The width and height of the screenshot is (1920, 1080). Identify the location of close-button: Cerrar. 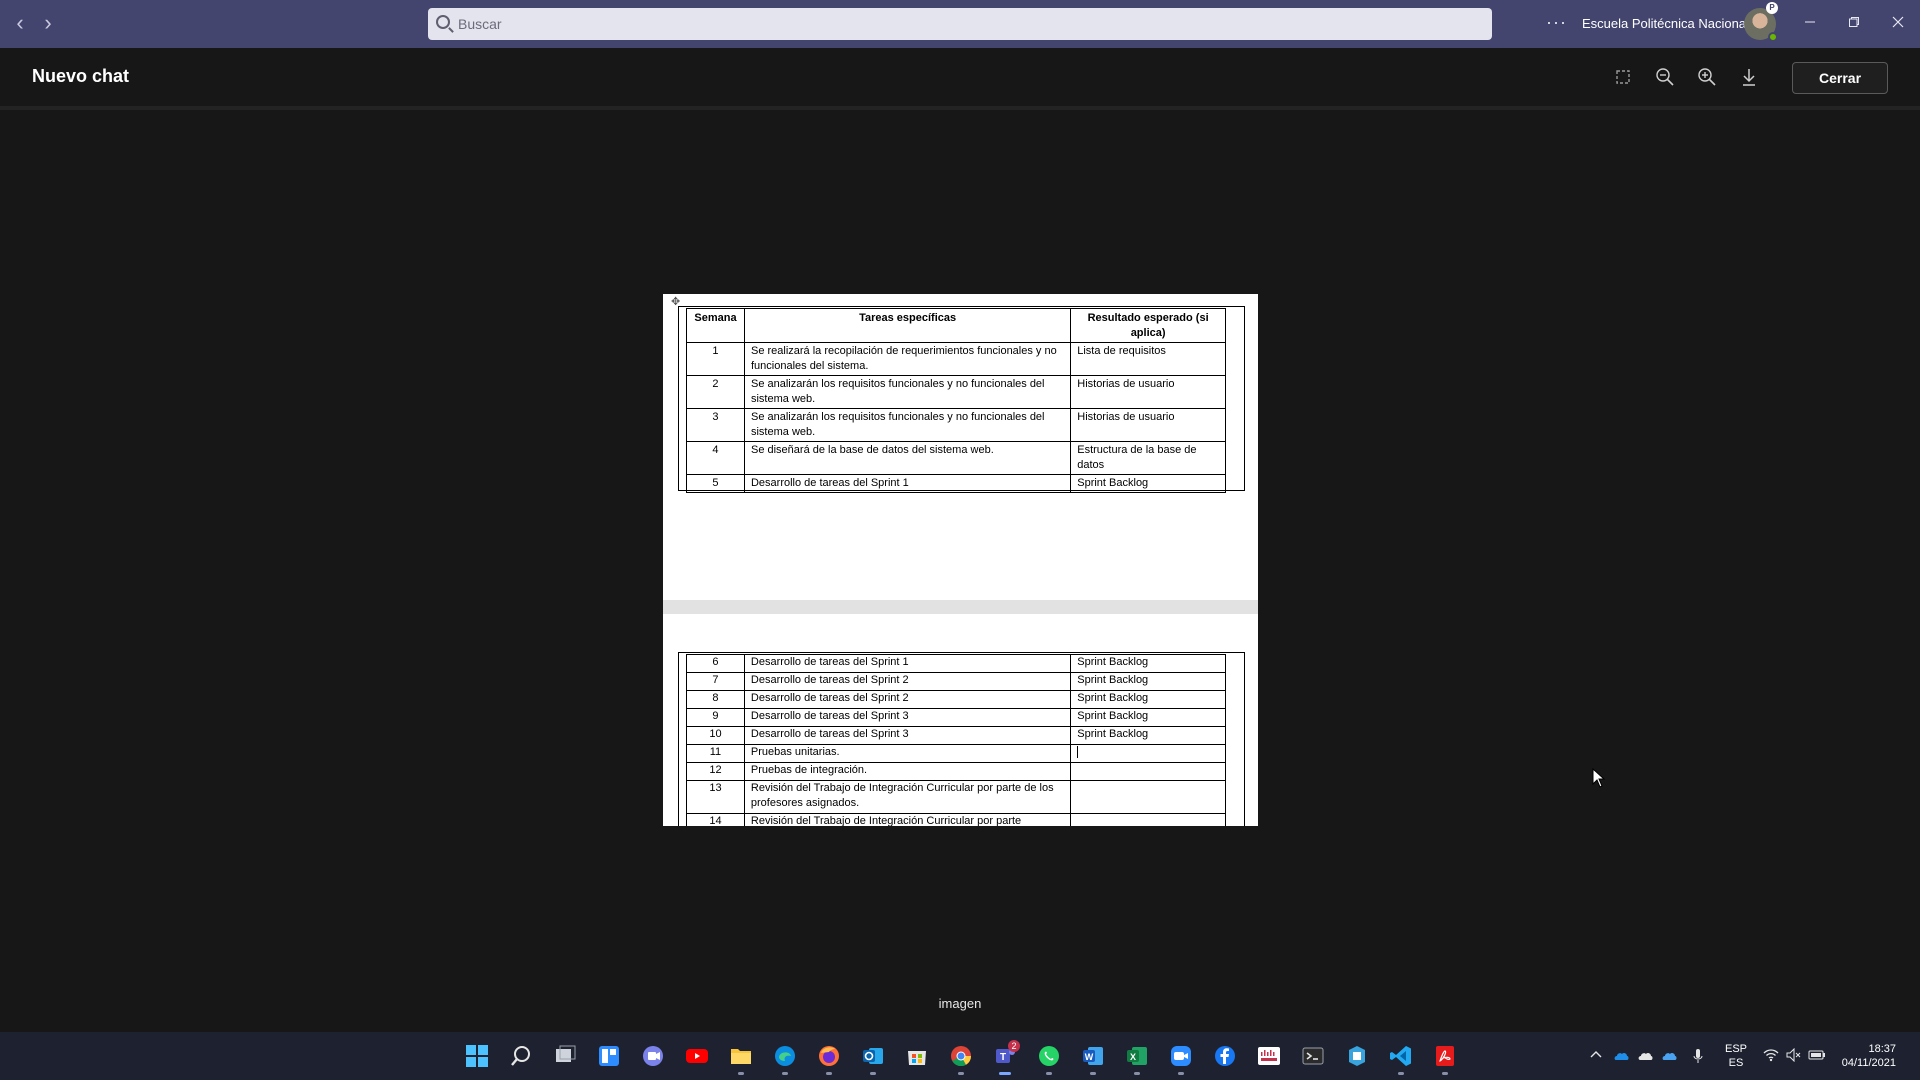
(1840, 78).